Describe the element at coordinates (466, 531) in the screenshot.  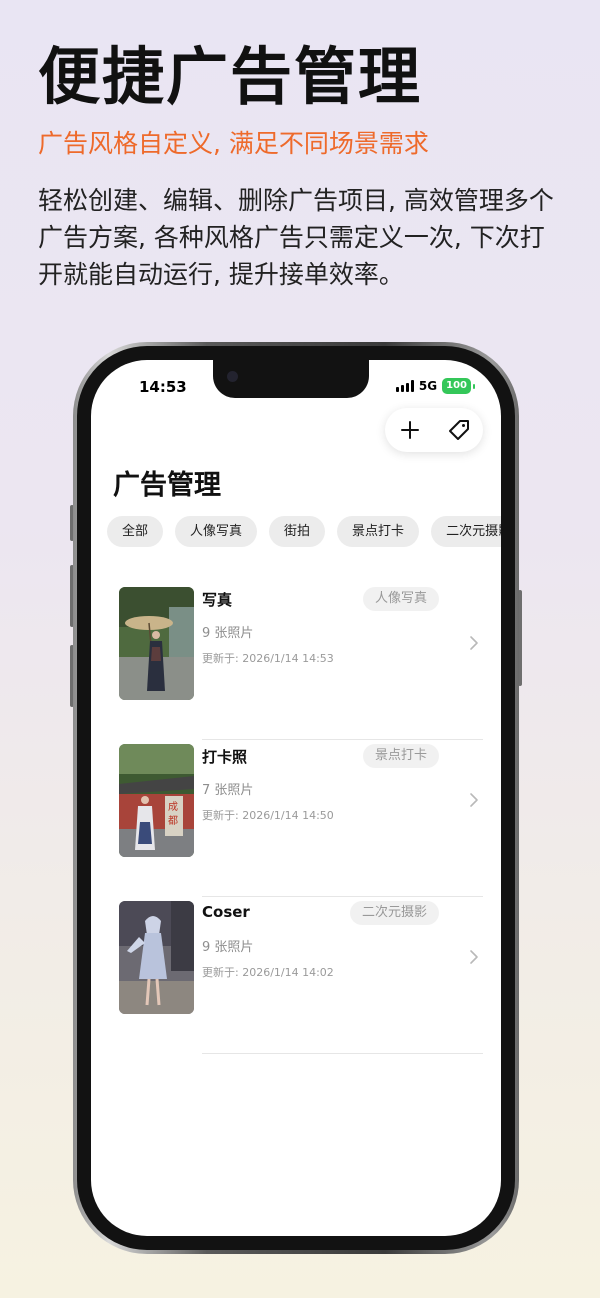
I see `filter-chip-anime: 二次元摄影` at that location.